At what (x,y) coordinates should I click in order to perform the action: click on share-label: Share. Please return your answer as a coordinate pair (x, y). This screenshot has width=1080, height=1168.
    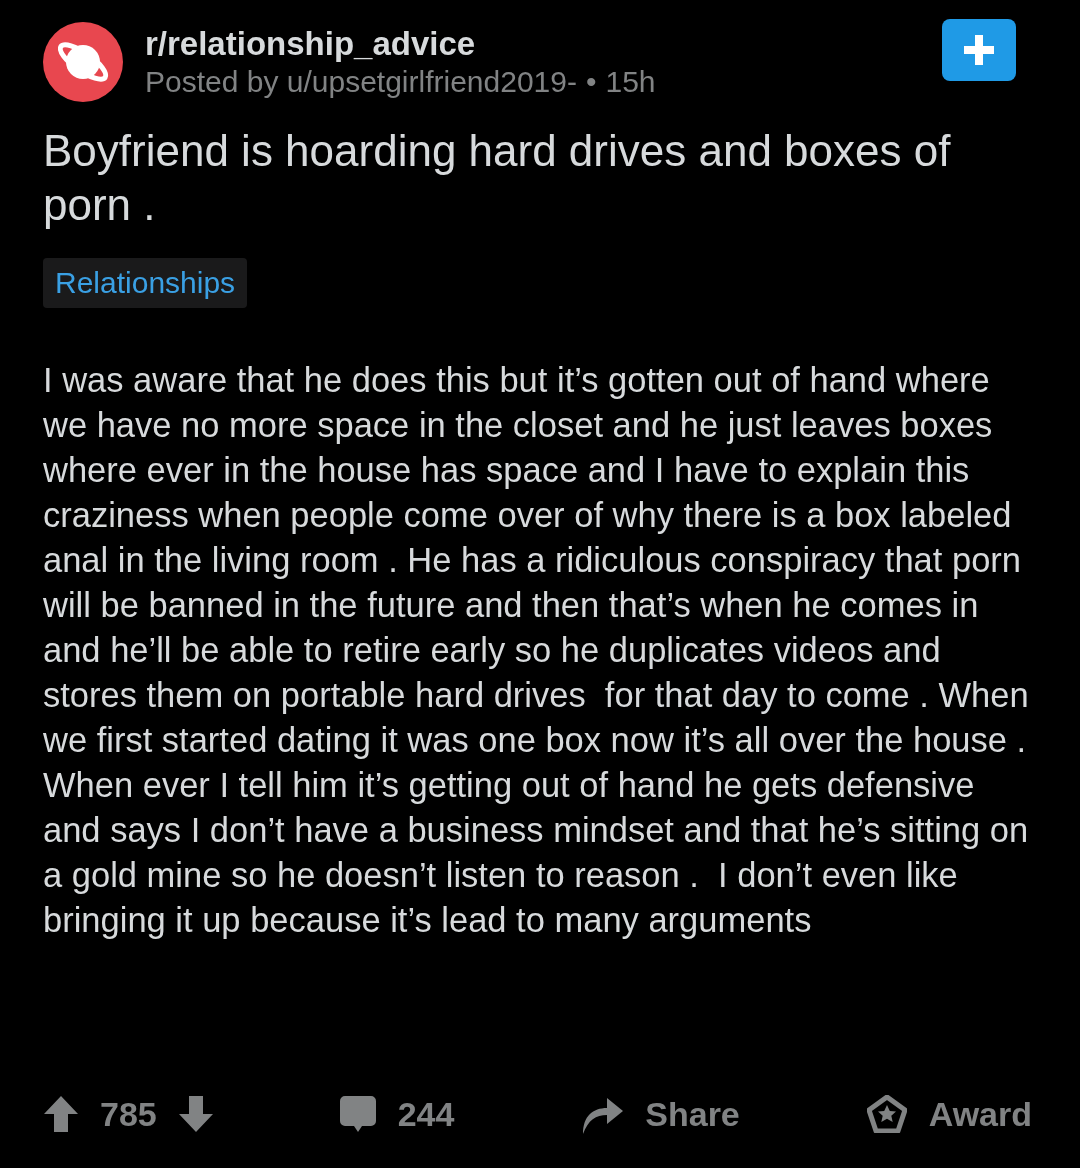
    Looking at the image, I should click on (692, 1114).